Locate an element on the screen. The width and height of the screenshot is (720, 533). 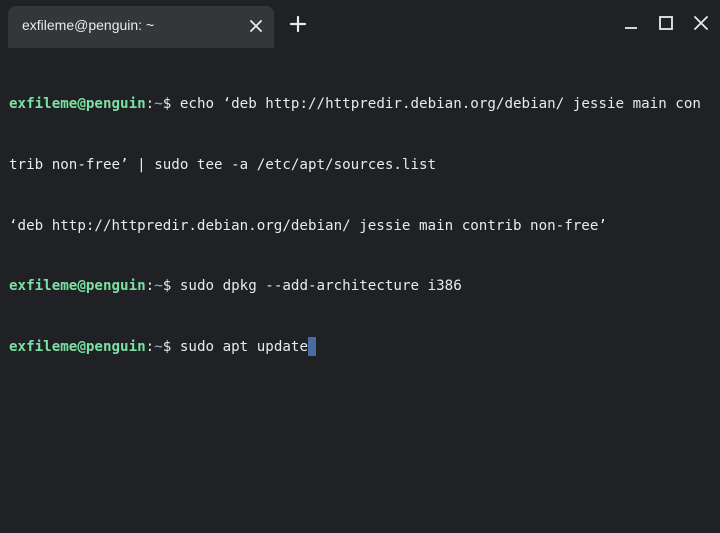
tab-terminal: exfileme@penguin: ~ is located at coordinates (141, 27).